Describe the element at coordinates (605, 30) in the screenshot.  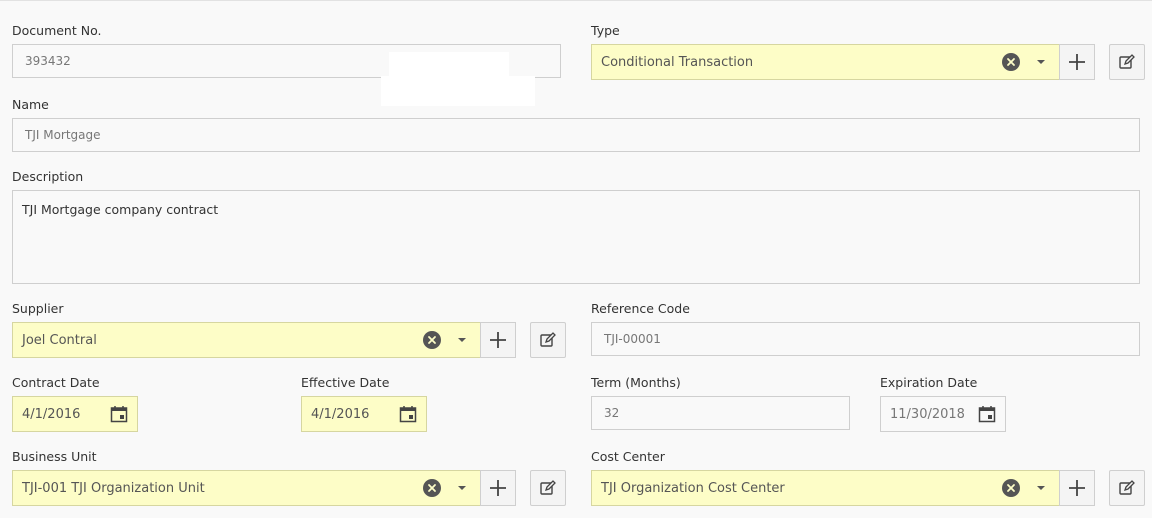
I see `type-label: Type` at that location.